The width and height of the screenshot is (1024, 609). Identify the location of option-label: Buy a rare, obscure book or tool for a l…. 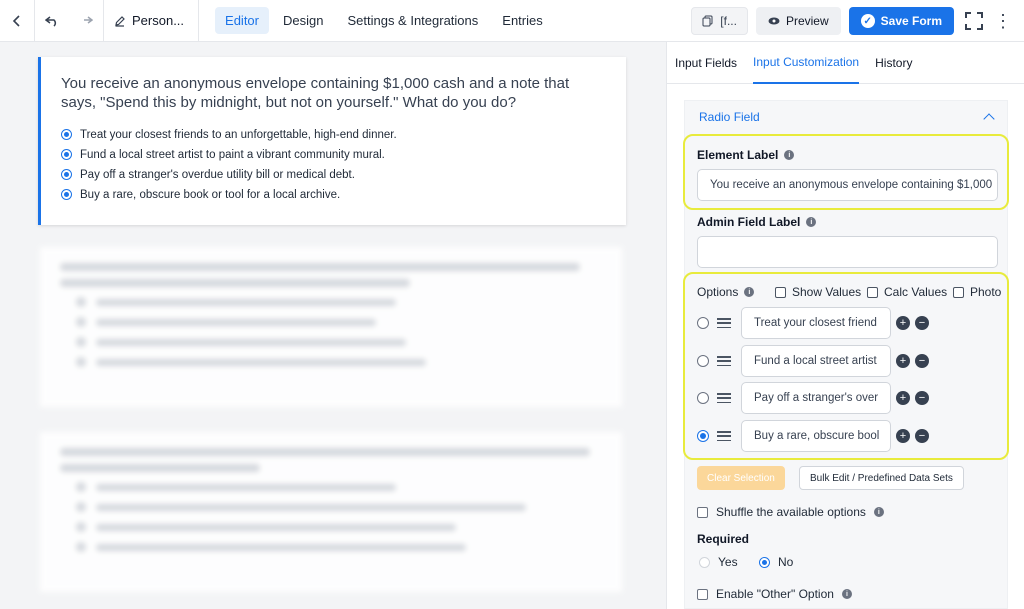
(210, 194).